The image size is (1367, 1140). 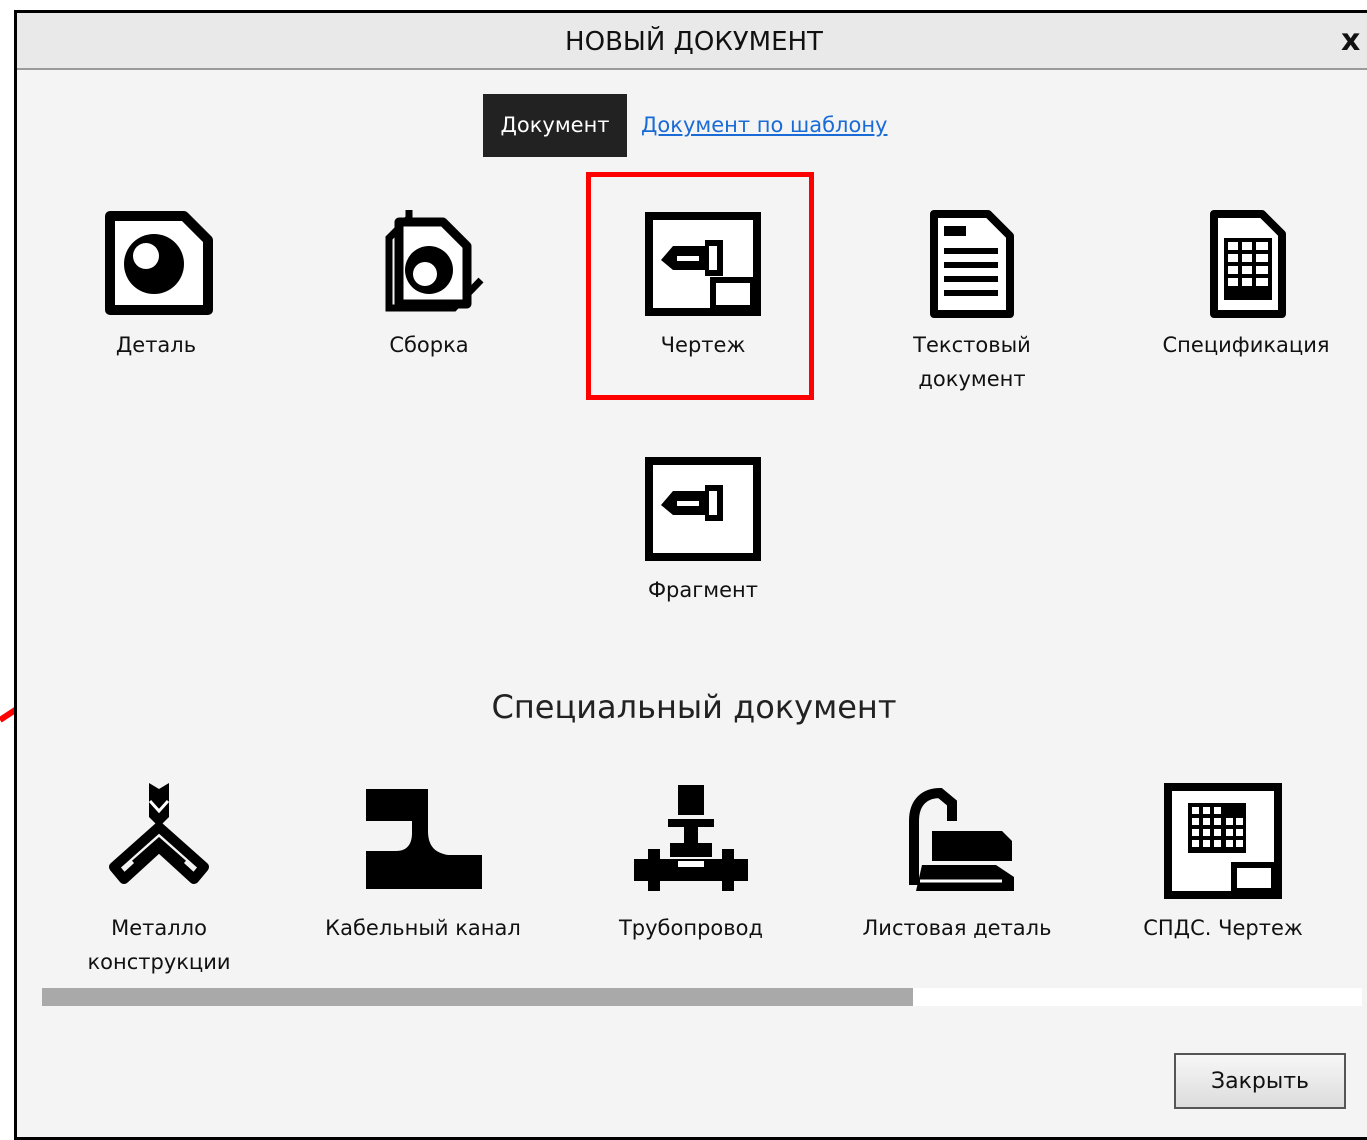 I want to click on tab-document: Документ, so click(x=555, y=125).